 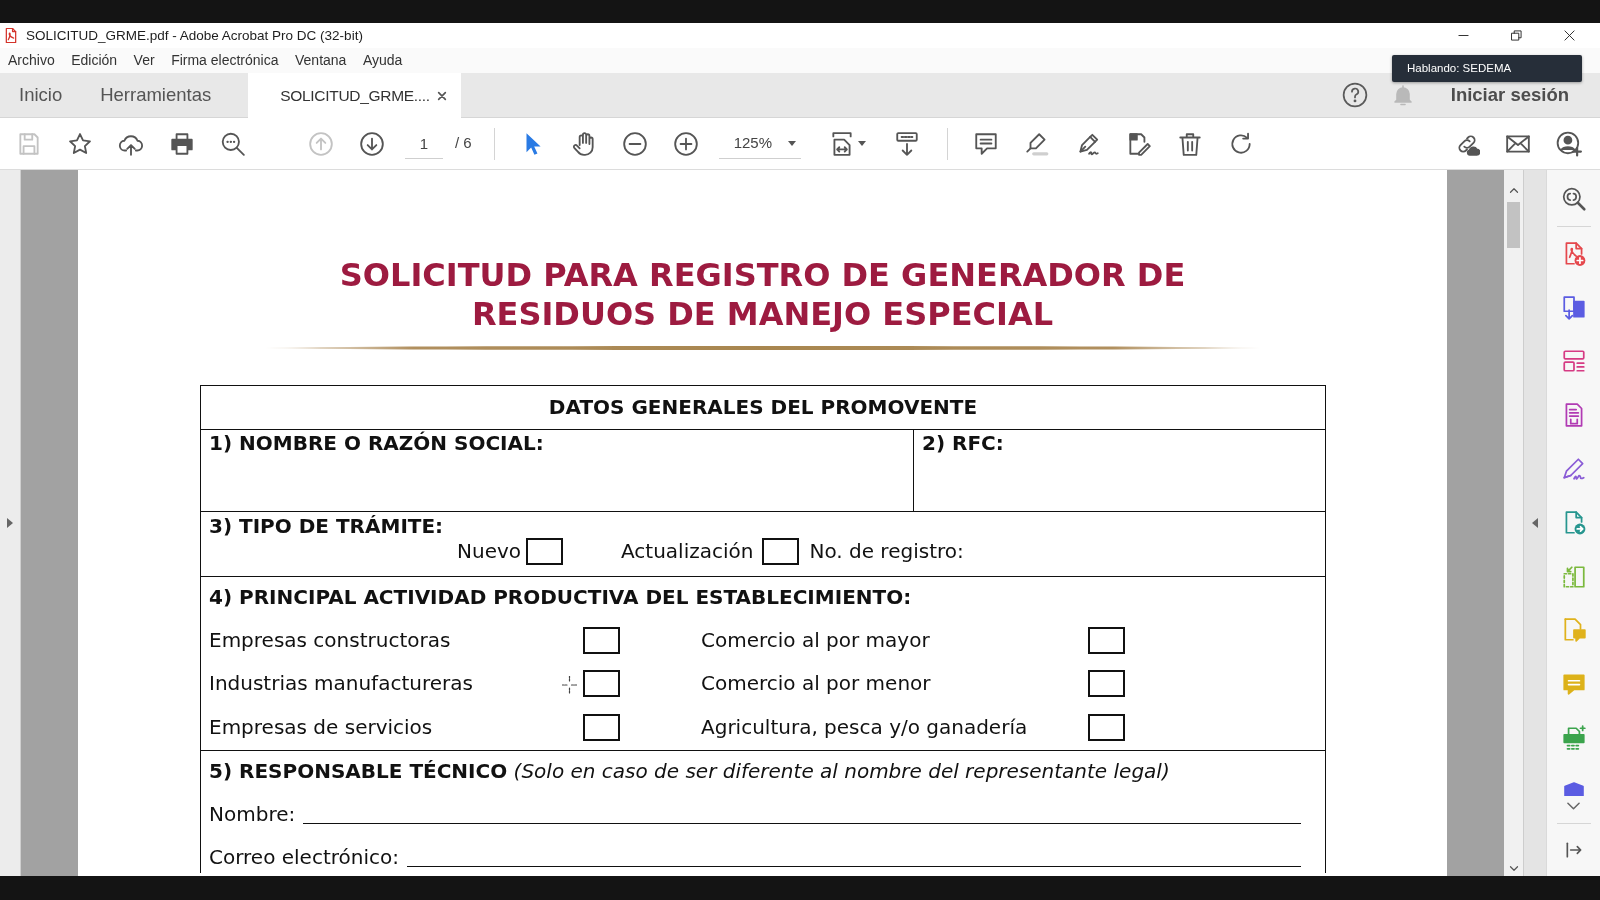 What do you see at coordinates (906, 143) in the screenshot?
I see `page-arrow-down-icon` at bounding box center [906, 143].